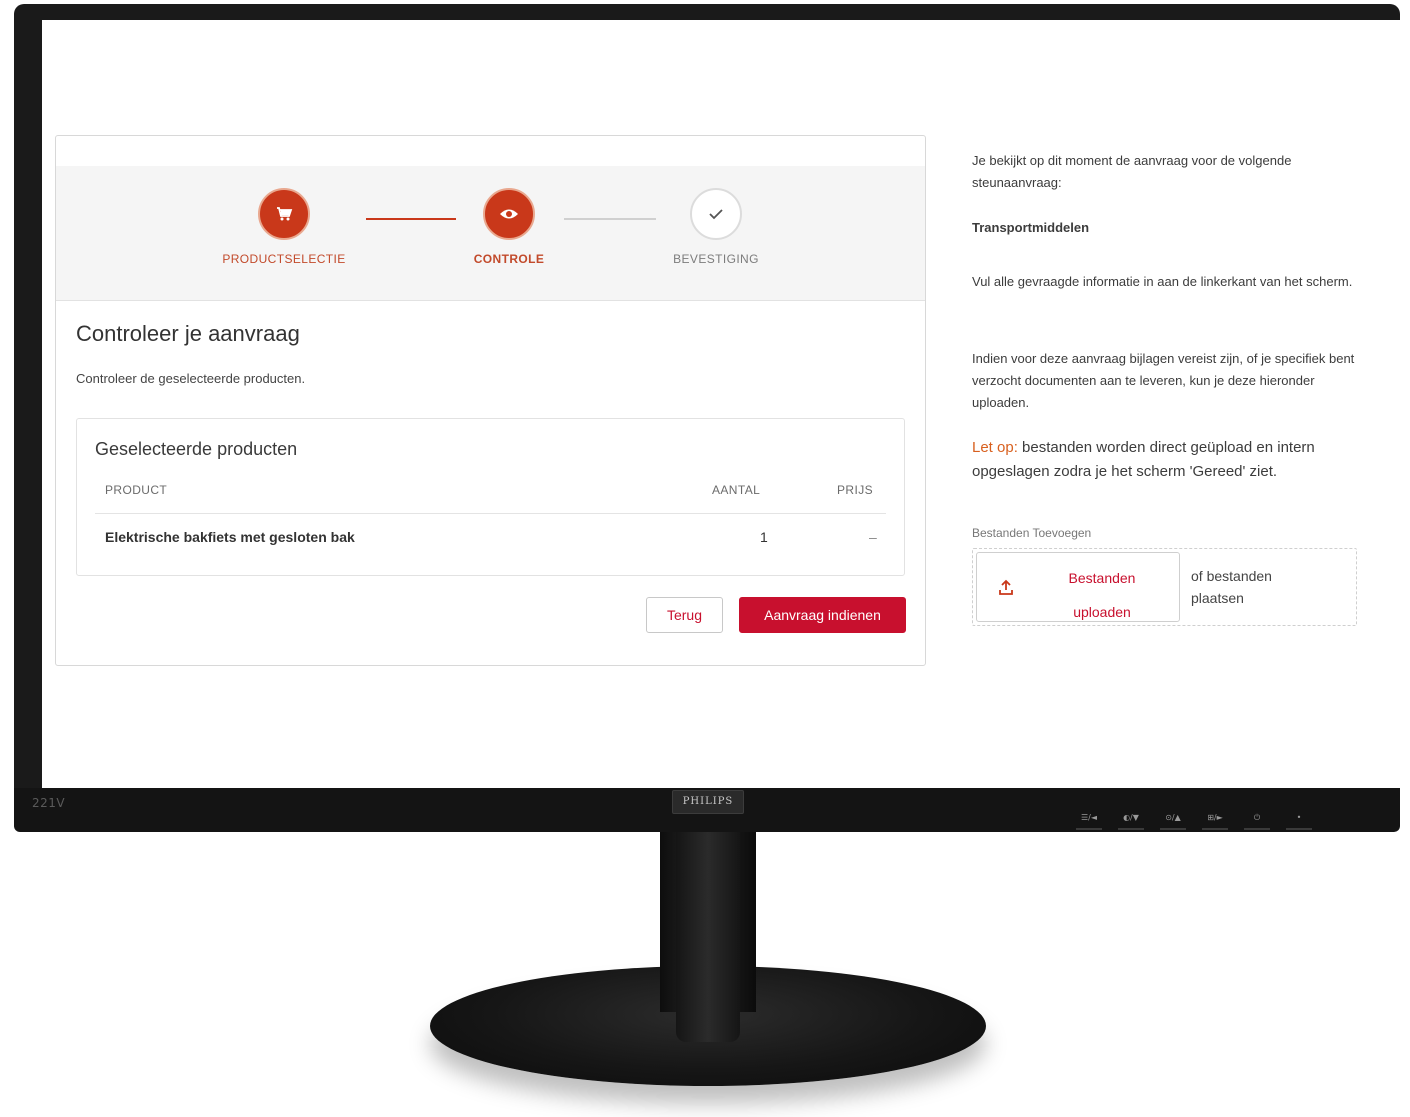 This screenshot has height=1117, width=1410. I want to click on menu-button: ☰/◄, so click(1089, 821).